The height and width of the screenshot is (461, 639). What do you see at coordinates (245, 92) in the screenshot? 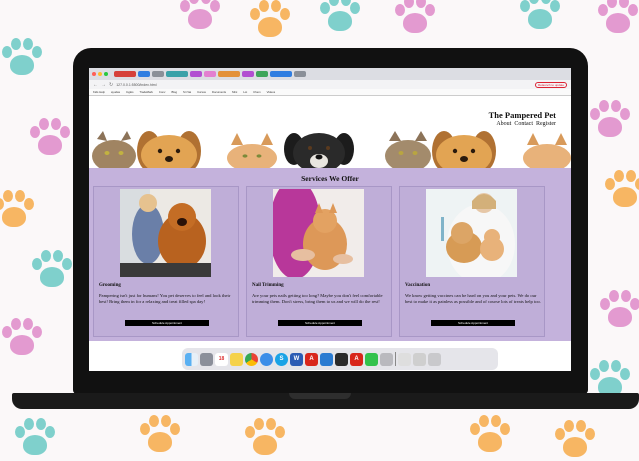
I see `bookmark-item: Lot` at bounding box center [245, 92].